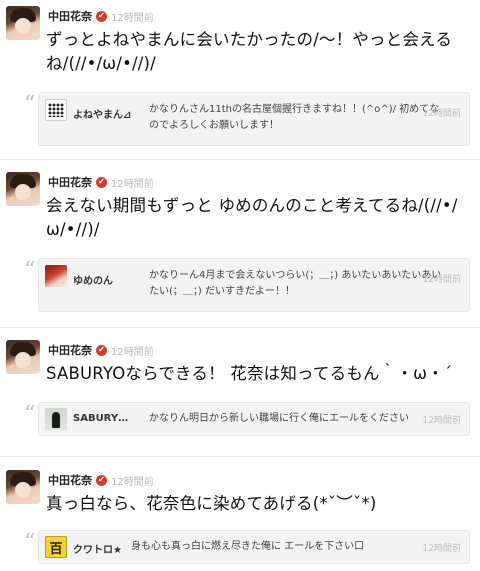 The image size is (480, 571). What do you see at coordinates (56, 110) in the screenshot?
I see `dotted-avatar-icon` at bounding box center [56, 110].